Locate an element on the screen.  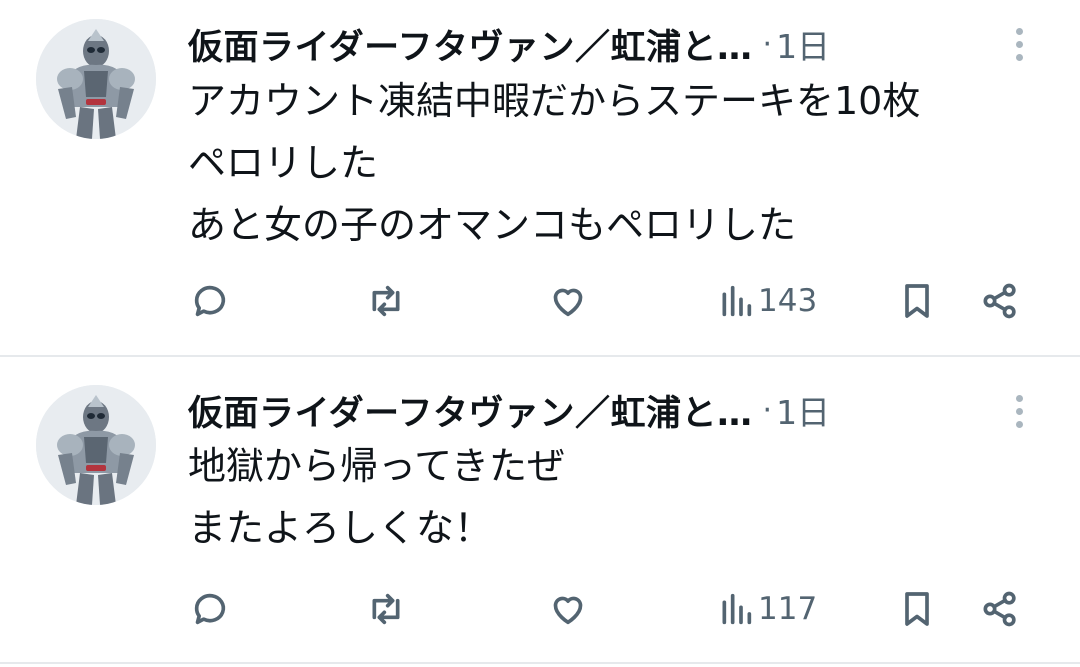
views-button: 117 is located at coordinates (766, 609).